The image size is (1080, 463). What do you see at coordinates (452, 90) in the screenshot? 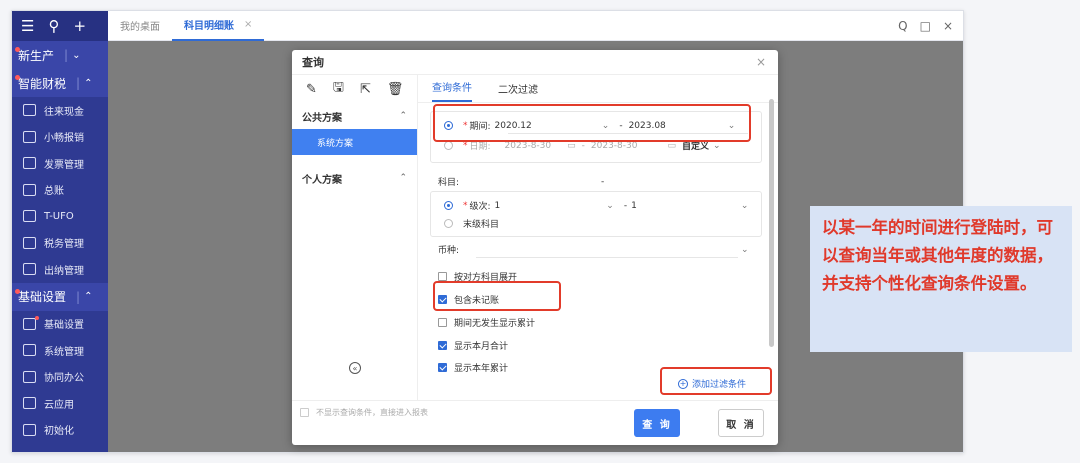
I see `tab-query-conditions: 查询条件` at bounding box center [452, 90].